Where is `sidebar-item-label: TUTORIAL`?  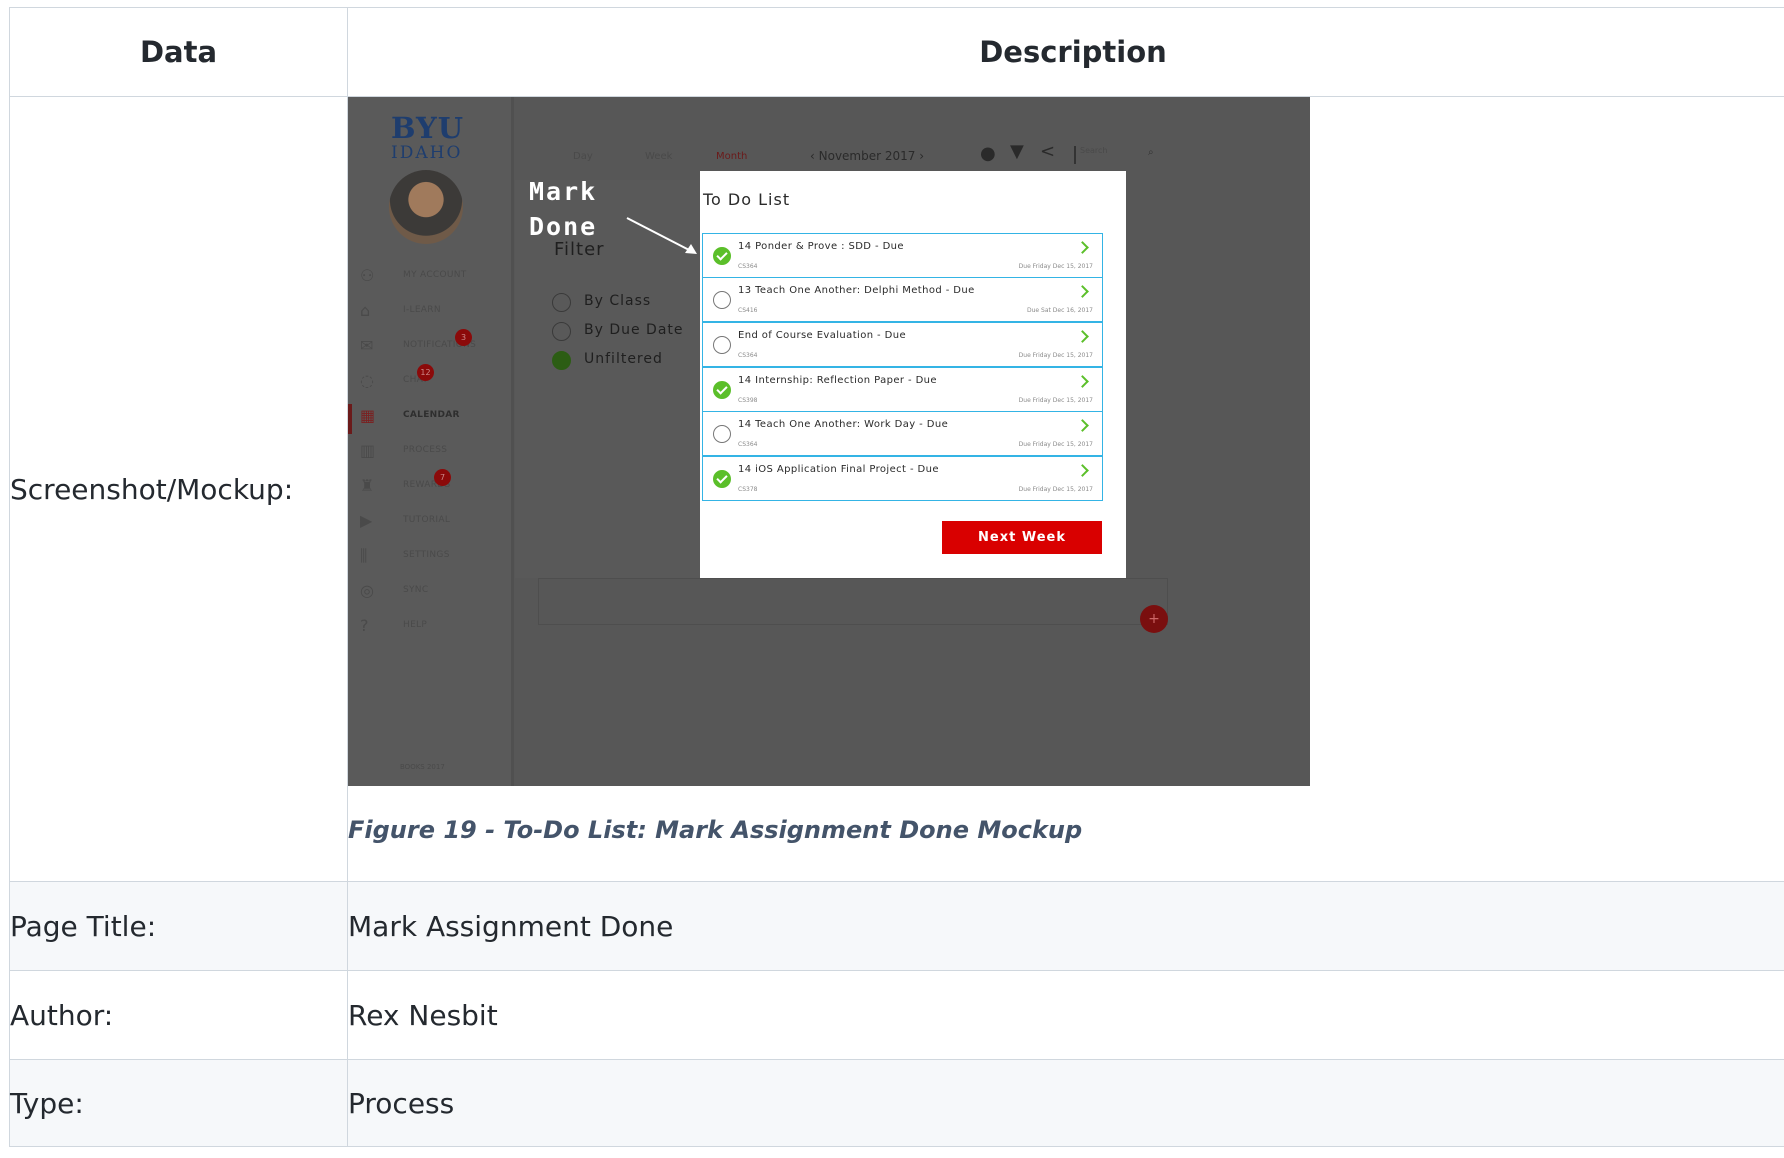 sidebar-item-label: TUTORIAL is located at coordinates (427, 520).